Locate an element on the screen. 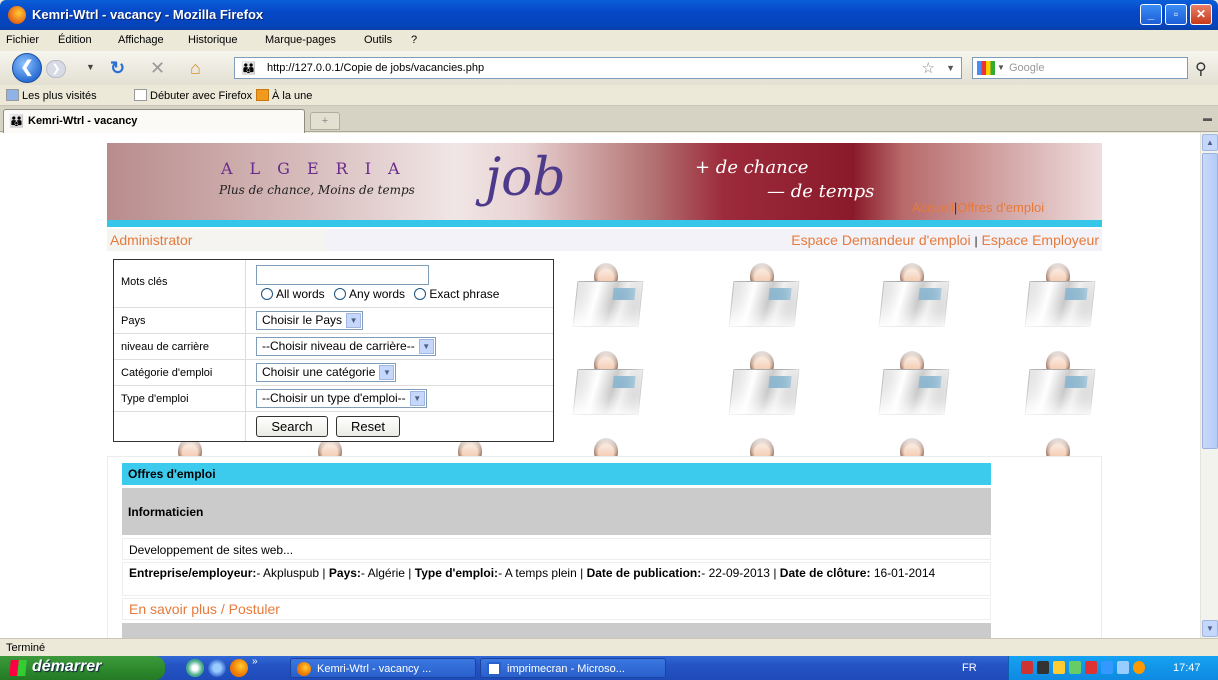 The image size is (1218, 680). career-level-select: --Choisir niveau de carrière-- ▼ is located at coordinates (346, 346).